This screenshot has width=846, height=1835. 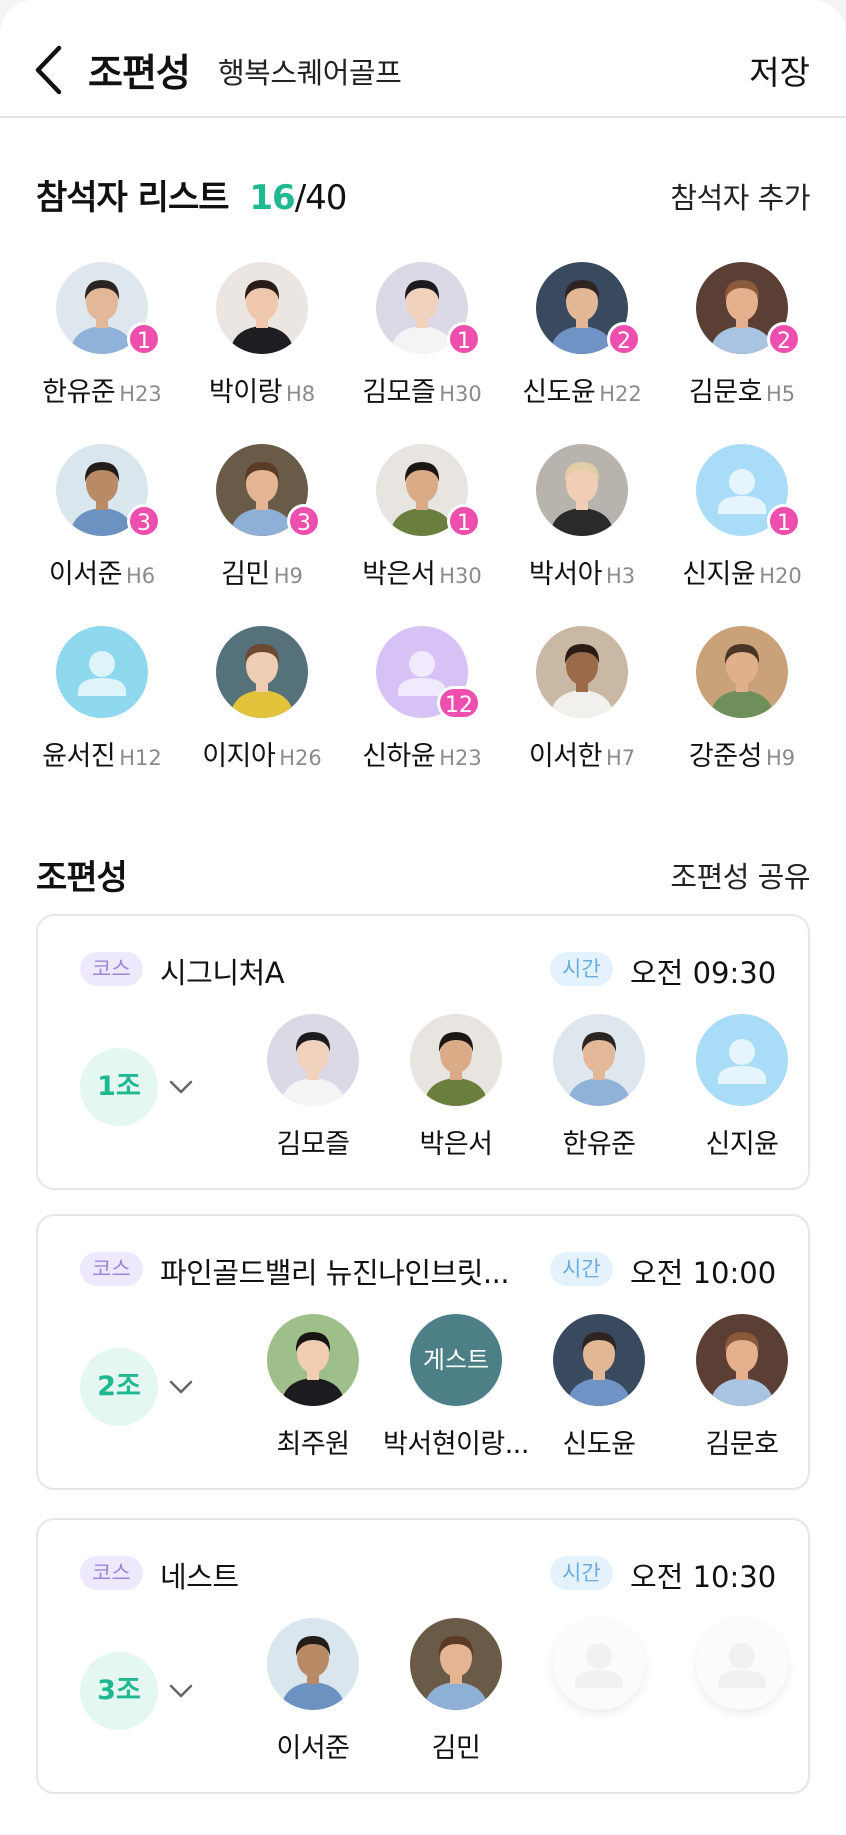 What do you see at coordinates (119, 1691) in the screenshot?
I see `group-number: 3조` at bounding box center [119, 1691].